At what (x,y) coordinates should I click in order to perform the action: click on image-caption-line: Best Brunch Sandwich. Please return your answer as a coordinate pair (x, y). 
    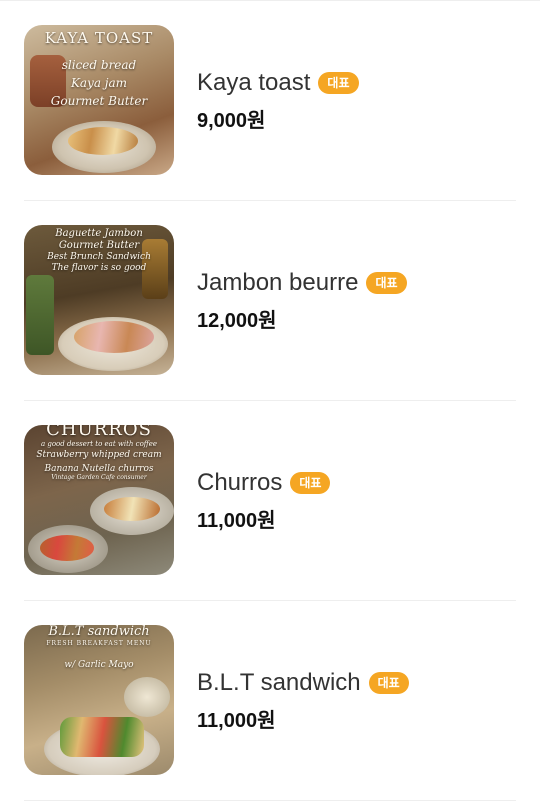
    Looking at the image, I should click on (99, 257).